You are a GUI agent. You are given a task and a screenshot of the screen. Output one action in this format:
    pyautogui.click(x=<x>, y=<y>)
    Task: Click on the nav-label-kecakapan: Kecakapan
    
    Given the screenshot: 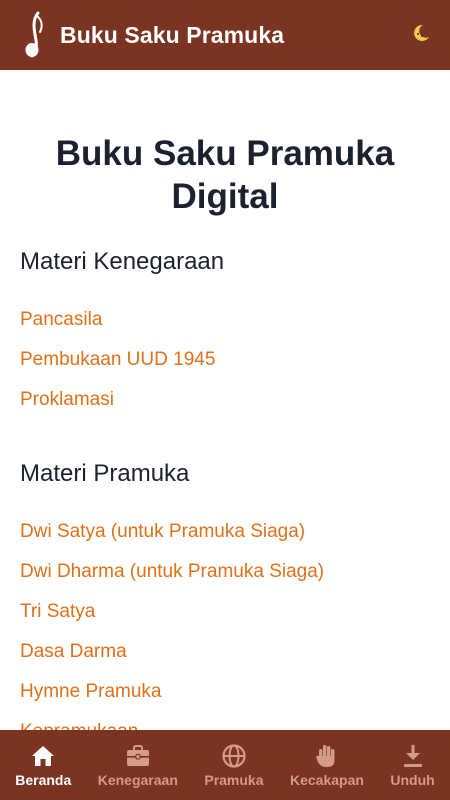 What is the action you would take?
    pyautogui.click(x=326, y=780)
    